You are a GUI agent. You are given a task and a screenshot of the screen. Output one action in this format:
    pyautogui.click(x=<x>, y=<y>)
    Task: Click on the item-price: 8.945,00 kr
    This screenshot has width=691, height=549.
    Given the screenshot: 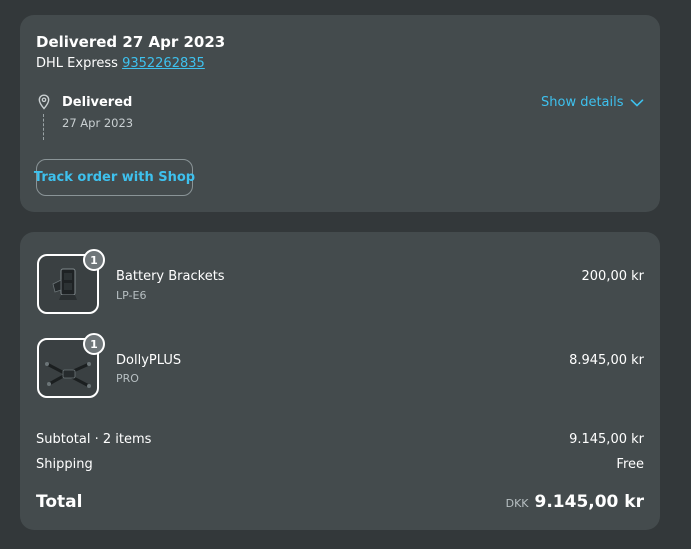 What is the action you would take?
    pyautogui.click(x=606, y=360)
    